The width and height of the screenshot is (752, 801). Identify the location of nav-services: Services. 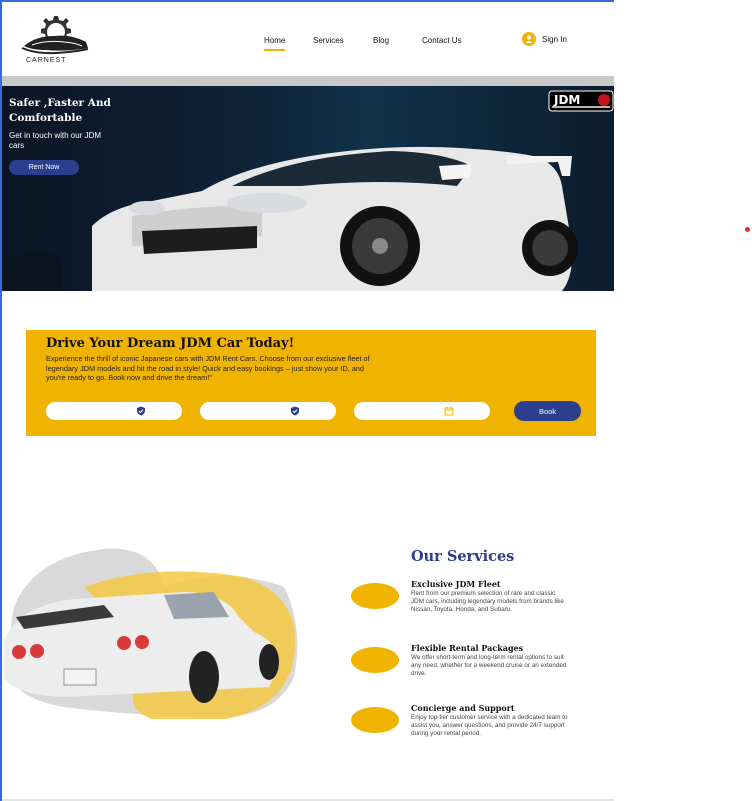
(328, 40).